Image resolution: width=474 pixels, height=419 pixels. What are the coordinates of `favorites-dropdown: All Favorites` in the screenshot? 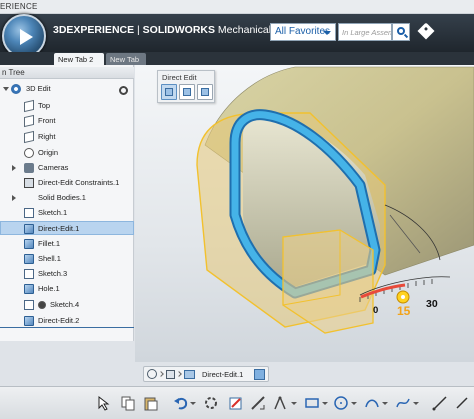 It's located at (303, 32).